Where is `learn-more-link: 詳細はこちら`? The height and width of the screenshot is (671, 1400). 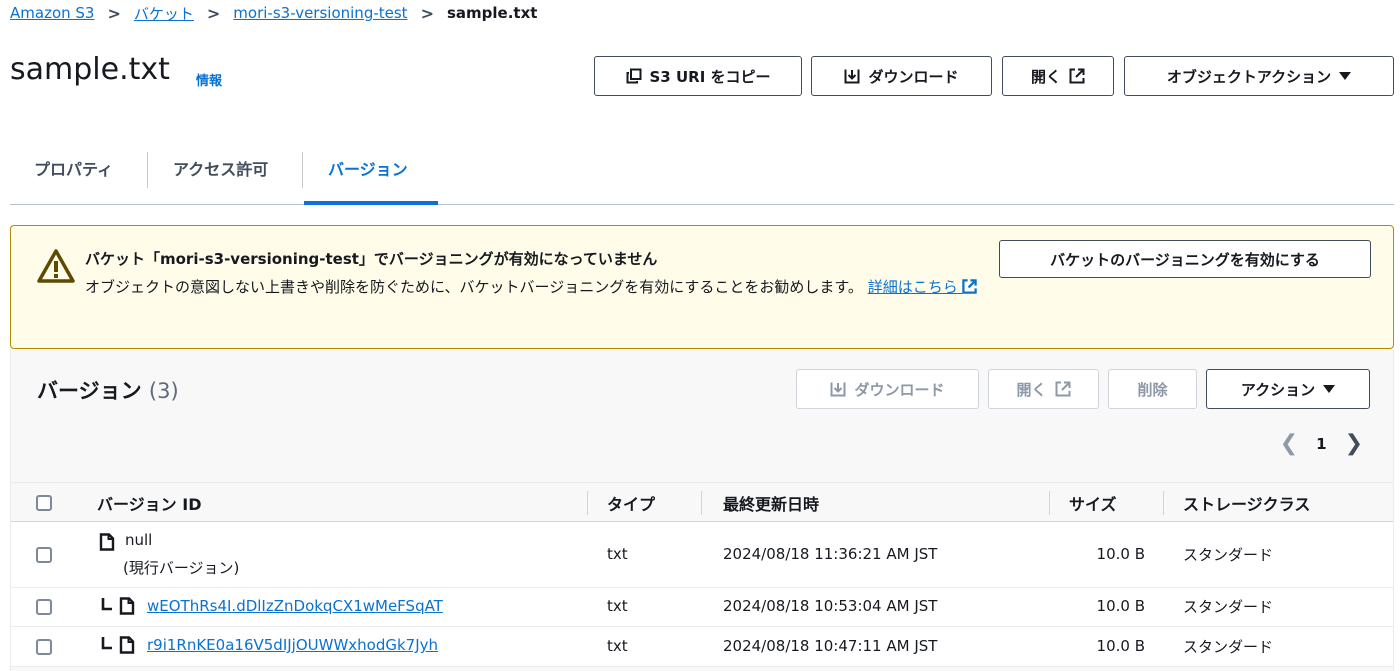 learn-more-link: 詳細はこちら is located at coordinates (923, 287).